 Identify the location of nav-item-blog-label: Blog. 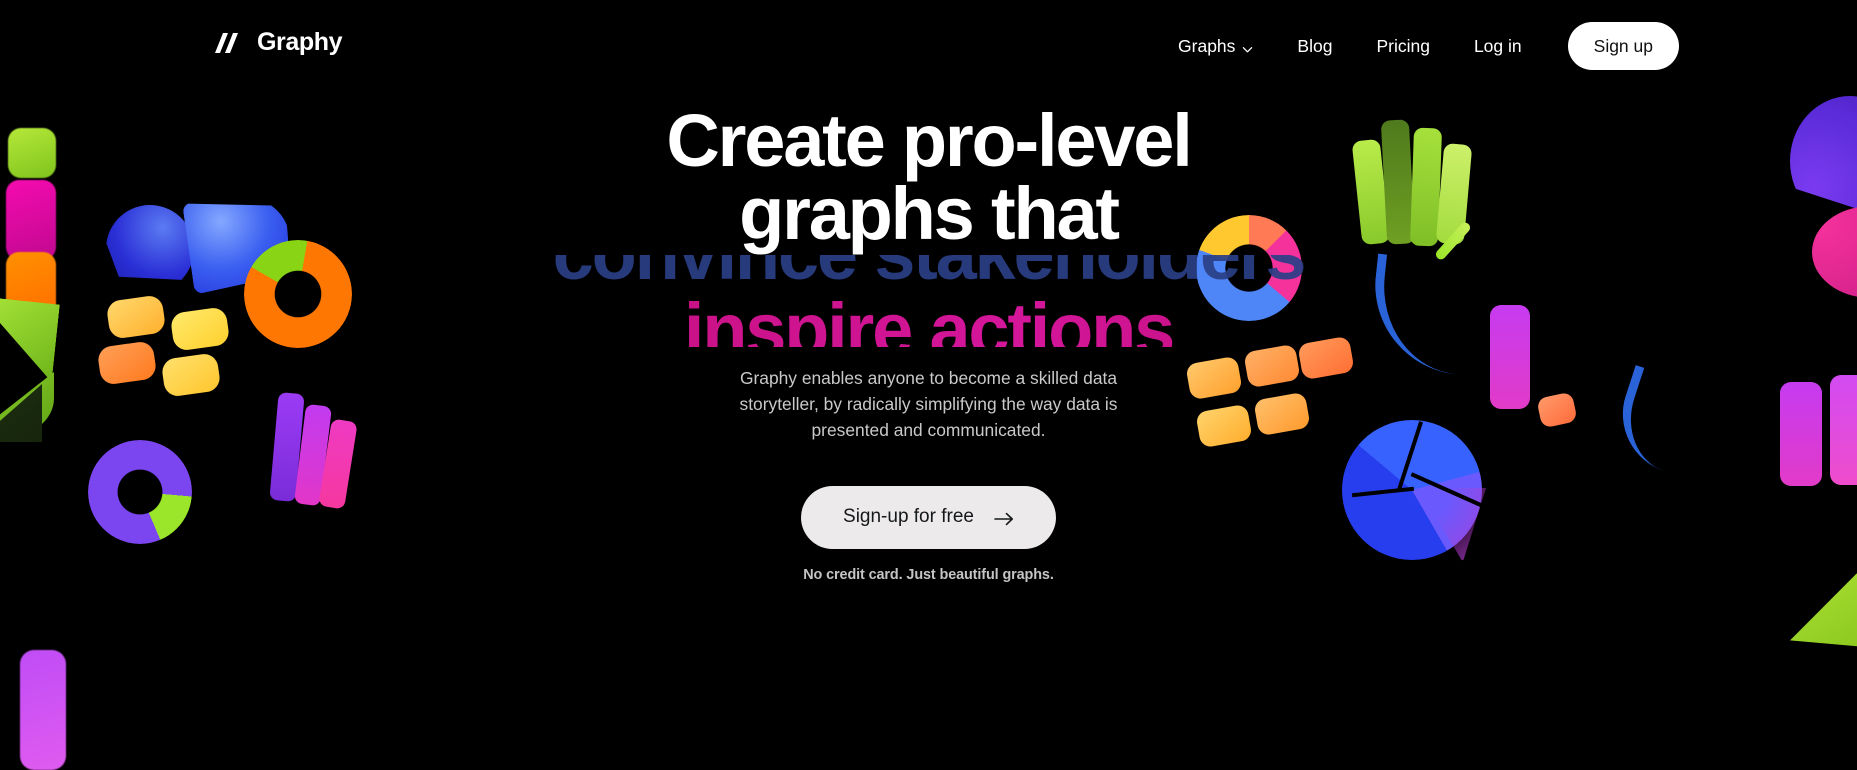
(1315, 45).